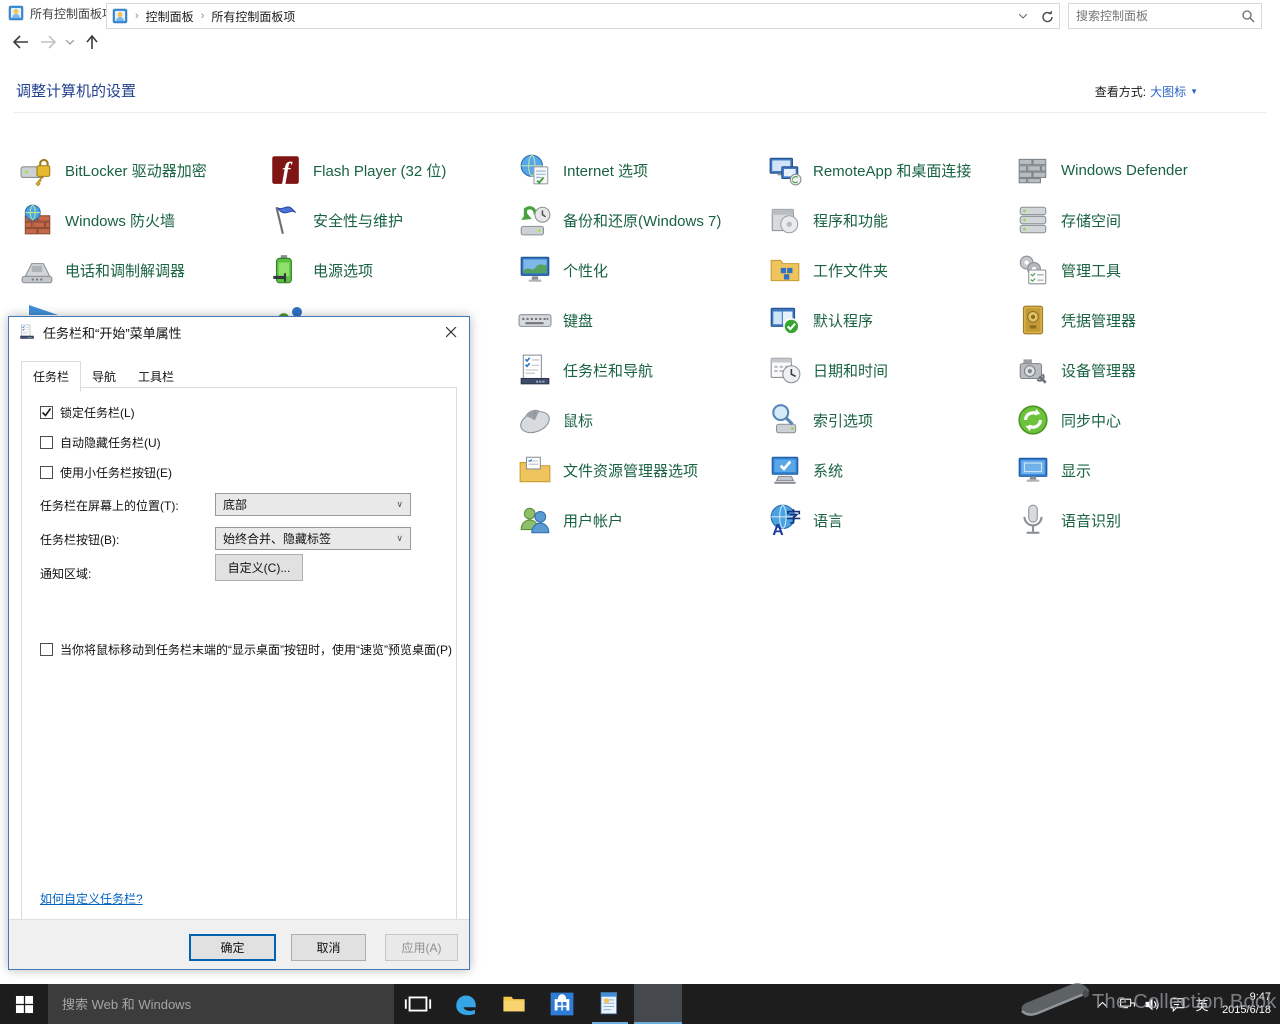 The width and height of the screenshot is (1280, 1024). Describe the element at coordinates (1152, 16) in the screenshot. I see `search-input` at that location.